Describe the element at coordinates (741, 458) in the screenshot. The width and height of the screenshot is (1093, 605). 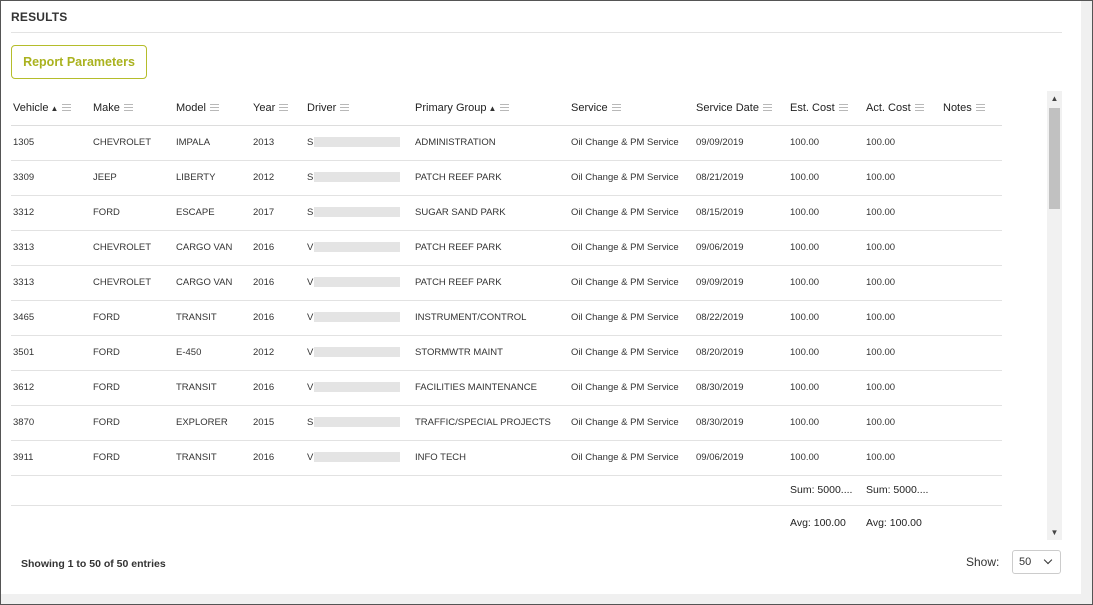
I see `cell-date: 09/06/2019` at that location.